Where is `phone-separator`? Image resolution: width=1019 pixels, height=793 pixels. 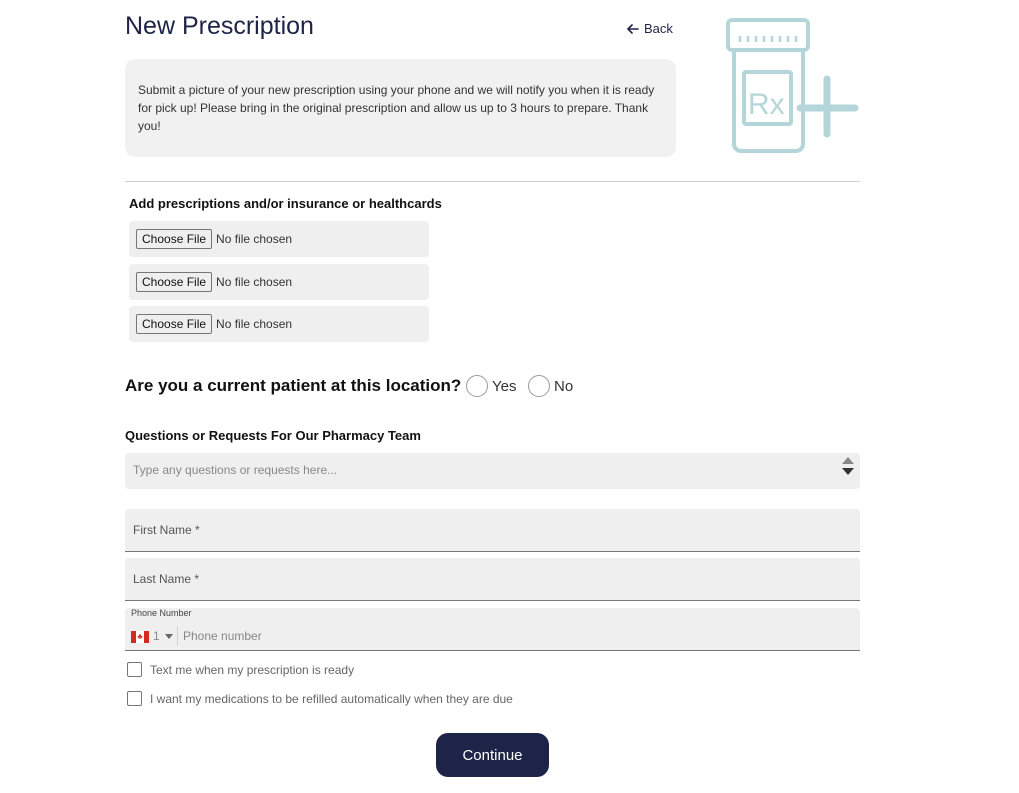
phone-separator is located at coordinates (177, 636).